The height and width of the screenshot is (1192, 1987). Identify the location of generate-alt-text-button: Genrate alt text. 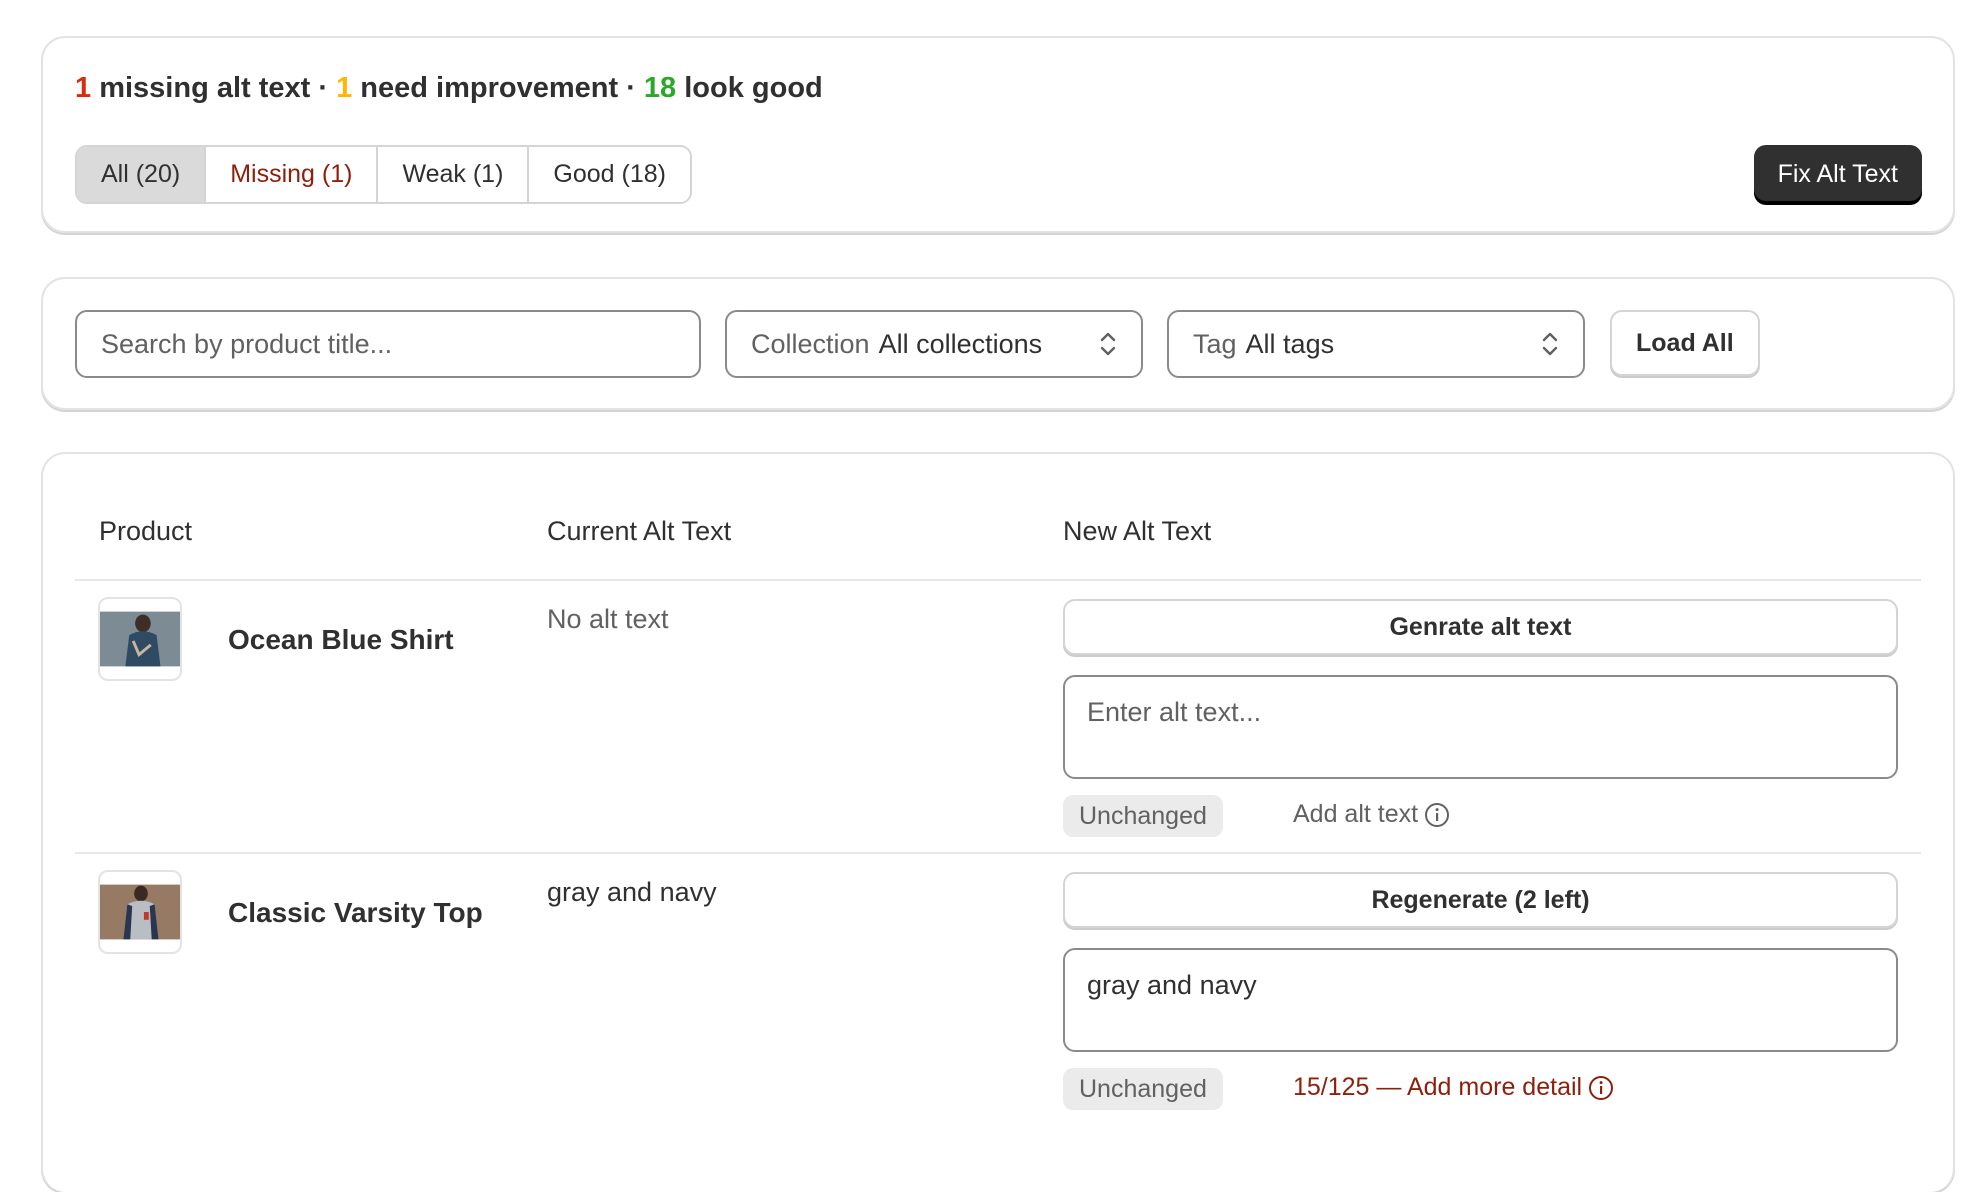
(1480, 627).